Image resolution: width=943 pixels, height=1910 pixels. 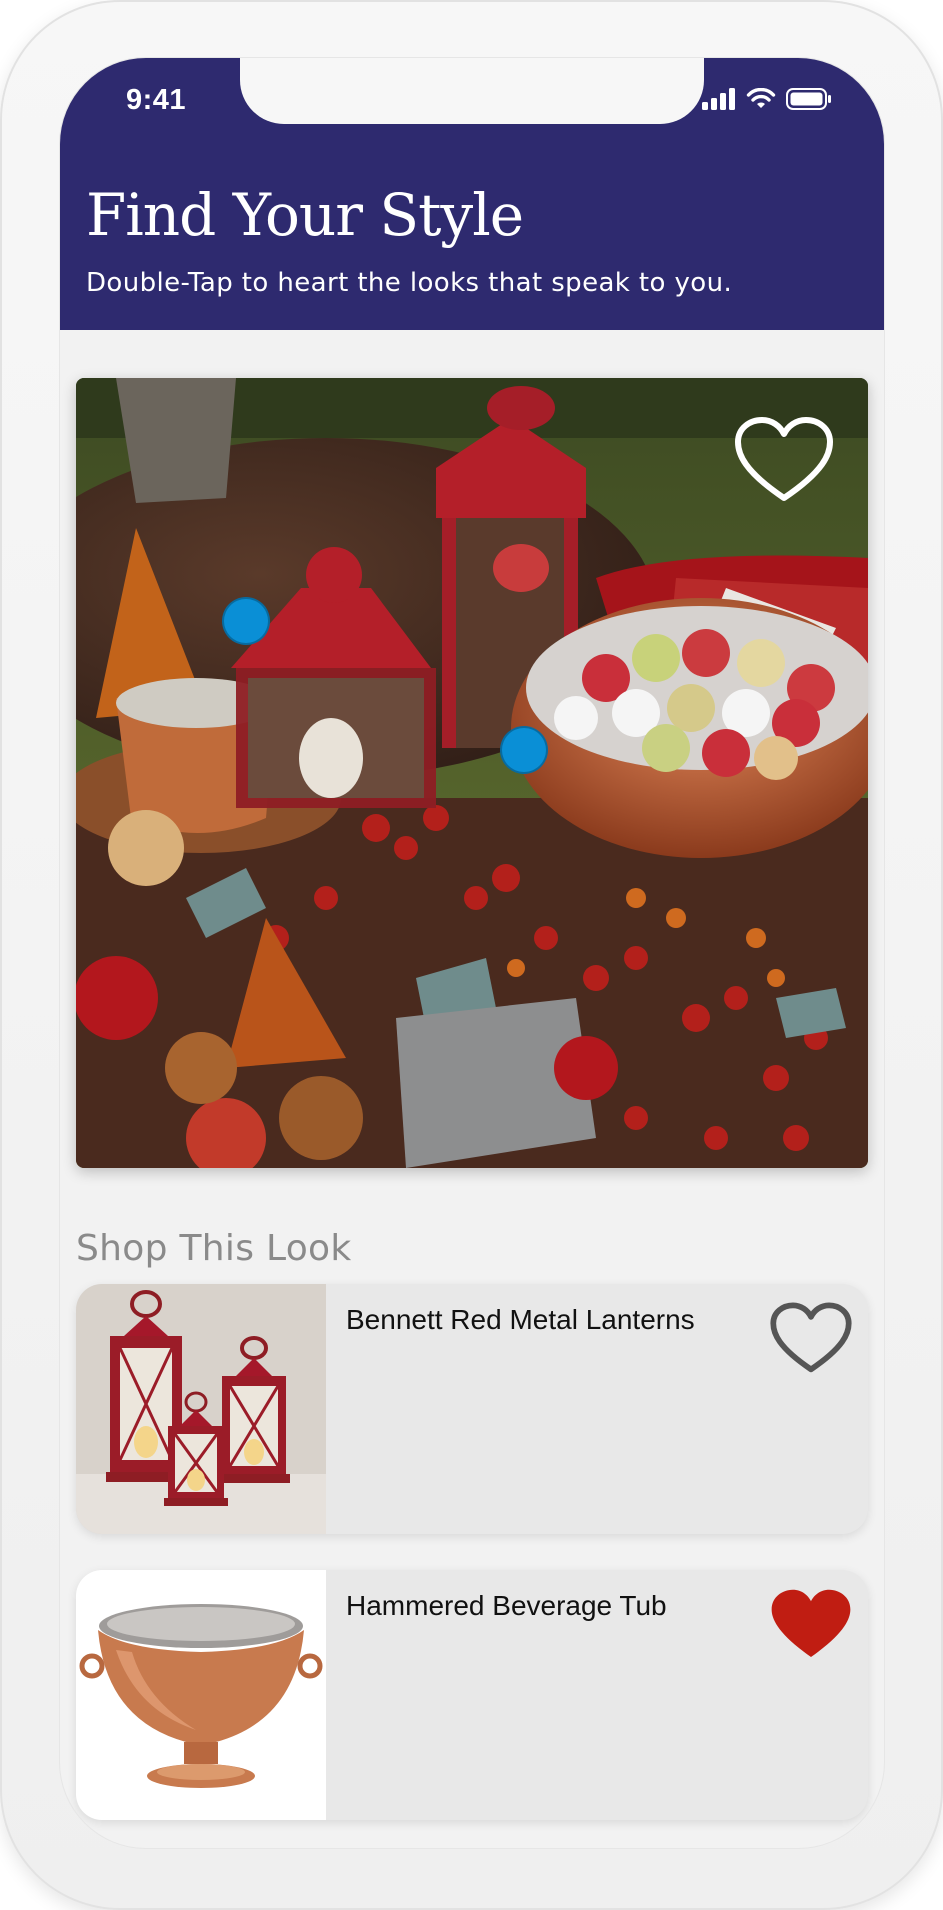 What do you see at coordinates (201, 1695) in the screenshot?
I see `copper-tub-image` at bounding box center [201, 1695].